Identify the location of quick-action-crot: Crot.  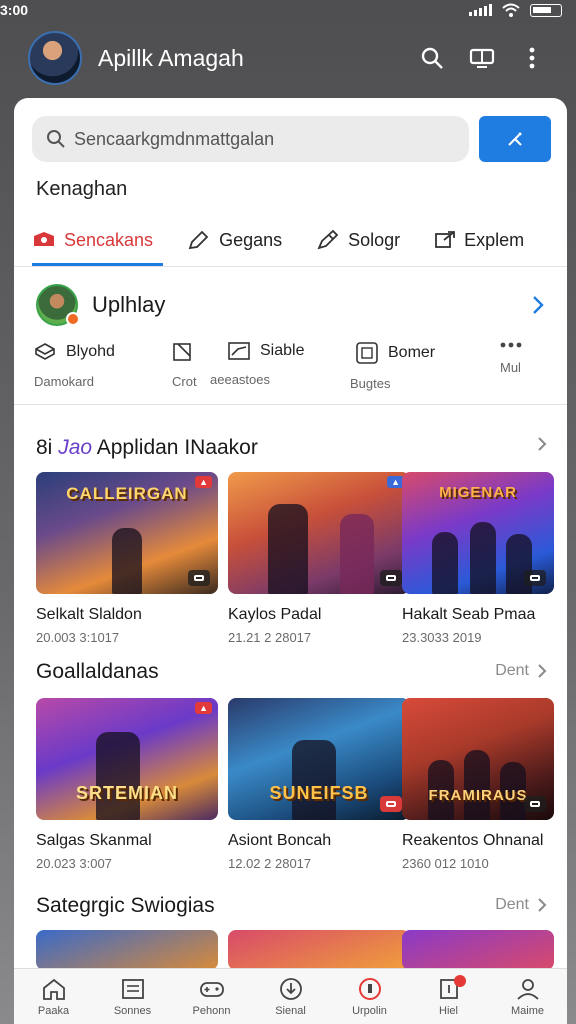
(184, 365).